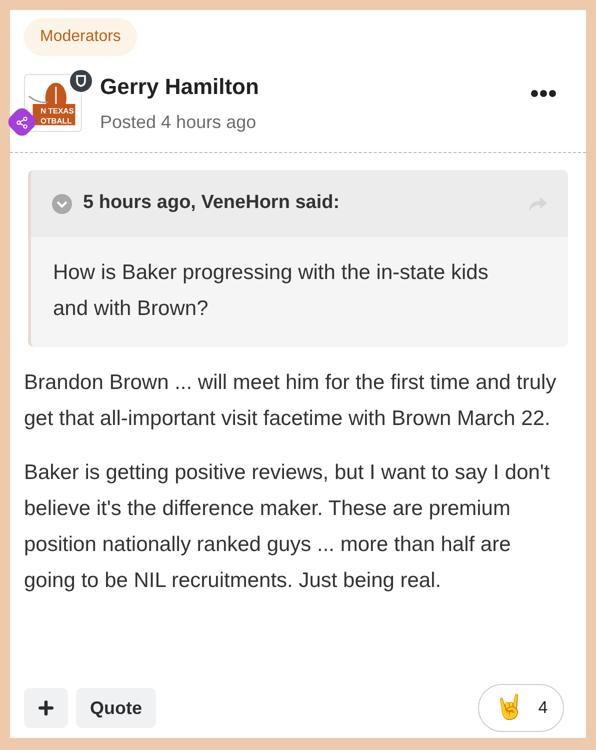 This screenshot has height=750, width=596. I want to click on more-options-icon, so click(543, 93).